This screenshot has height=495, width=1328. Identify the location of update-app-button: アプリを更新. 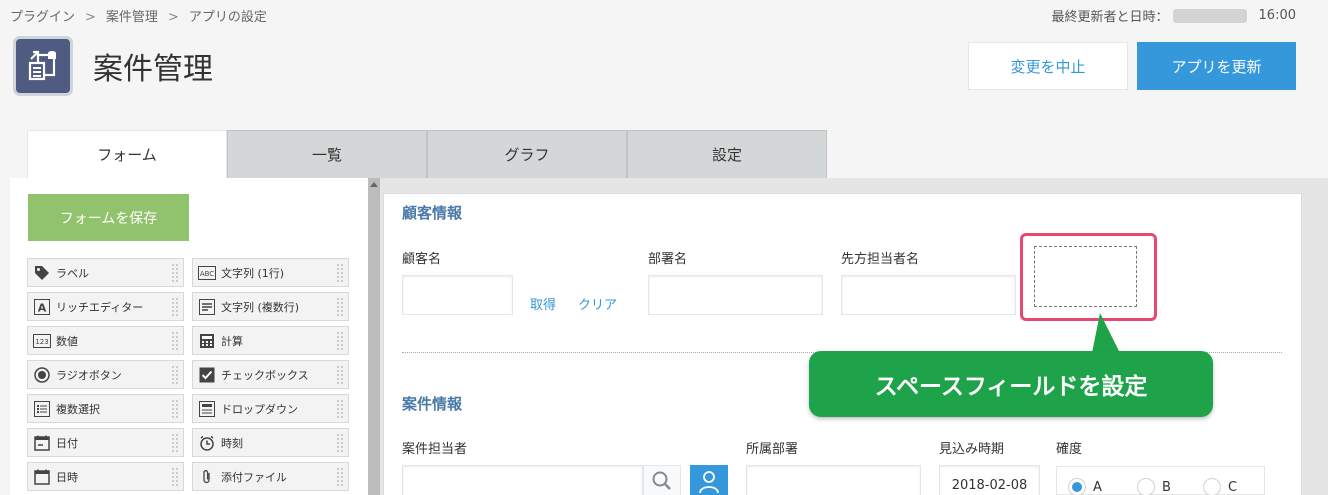
(1216, 66).